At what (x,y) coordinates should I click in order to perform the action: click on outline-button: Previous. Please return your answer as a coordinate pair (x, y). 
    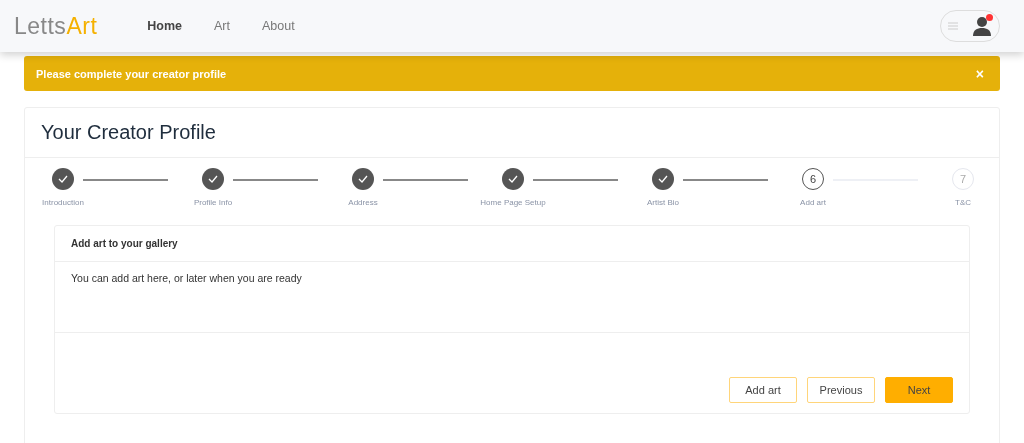
    Looking at the image, I should click on (841, 390).